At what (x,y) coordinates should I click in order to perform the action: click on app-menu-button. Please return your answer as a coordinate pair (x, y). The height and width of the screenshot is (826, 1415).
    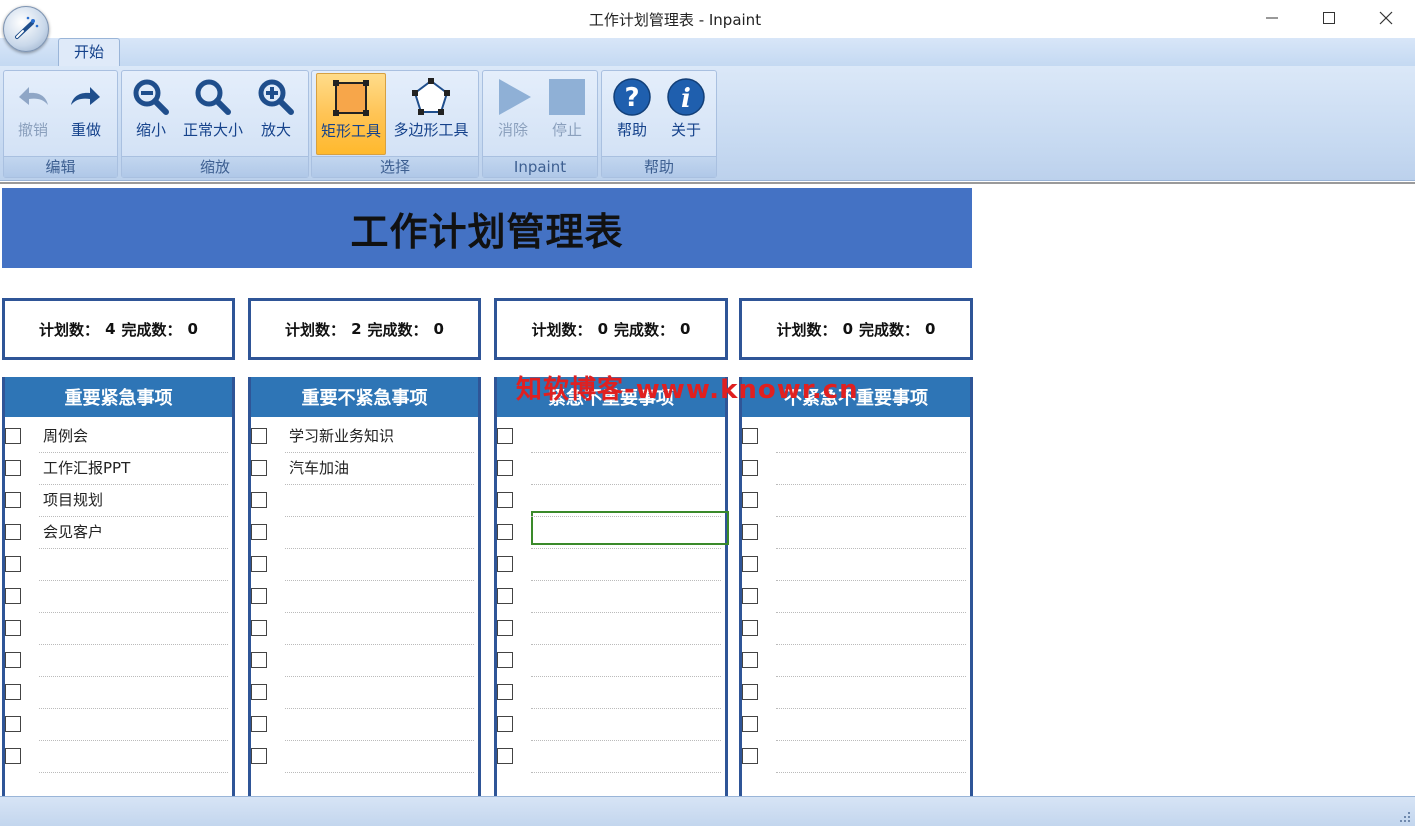
    Looking at the image, I should click on (26, 29).